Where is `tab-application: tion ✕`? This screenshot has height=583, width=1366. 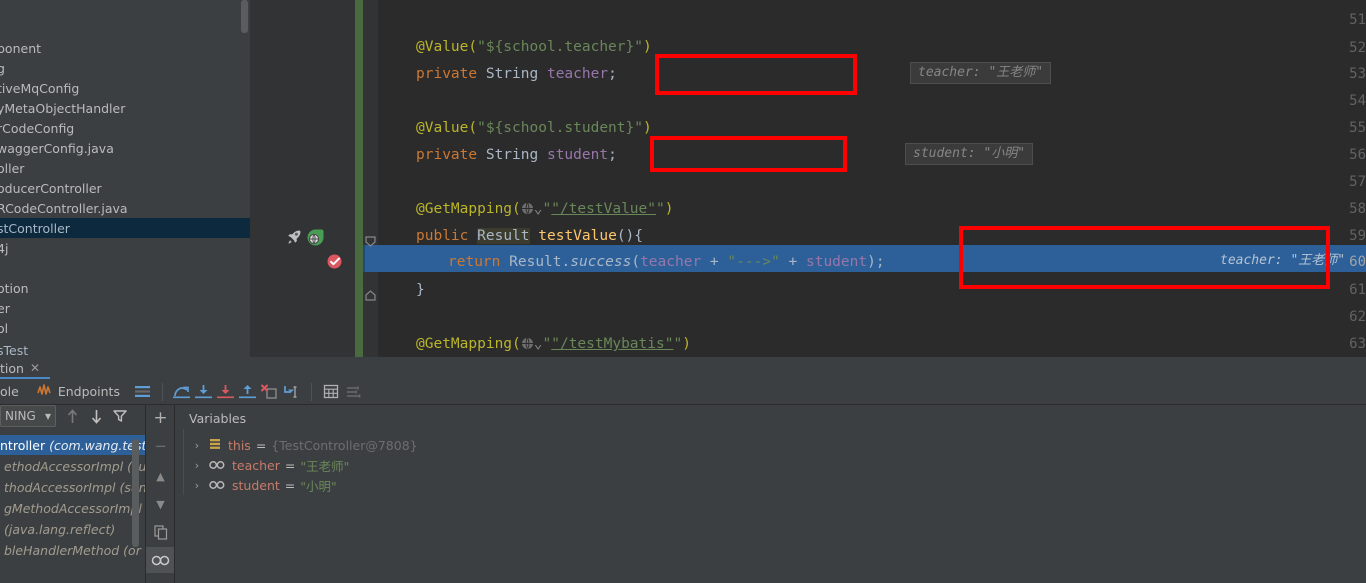 tab-application: tion ✕ is located at coordinates (24, 368).